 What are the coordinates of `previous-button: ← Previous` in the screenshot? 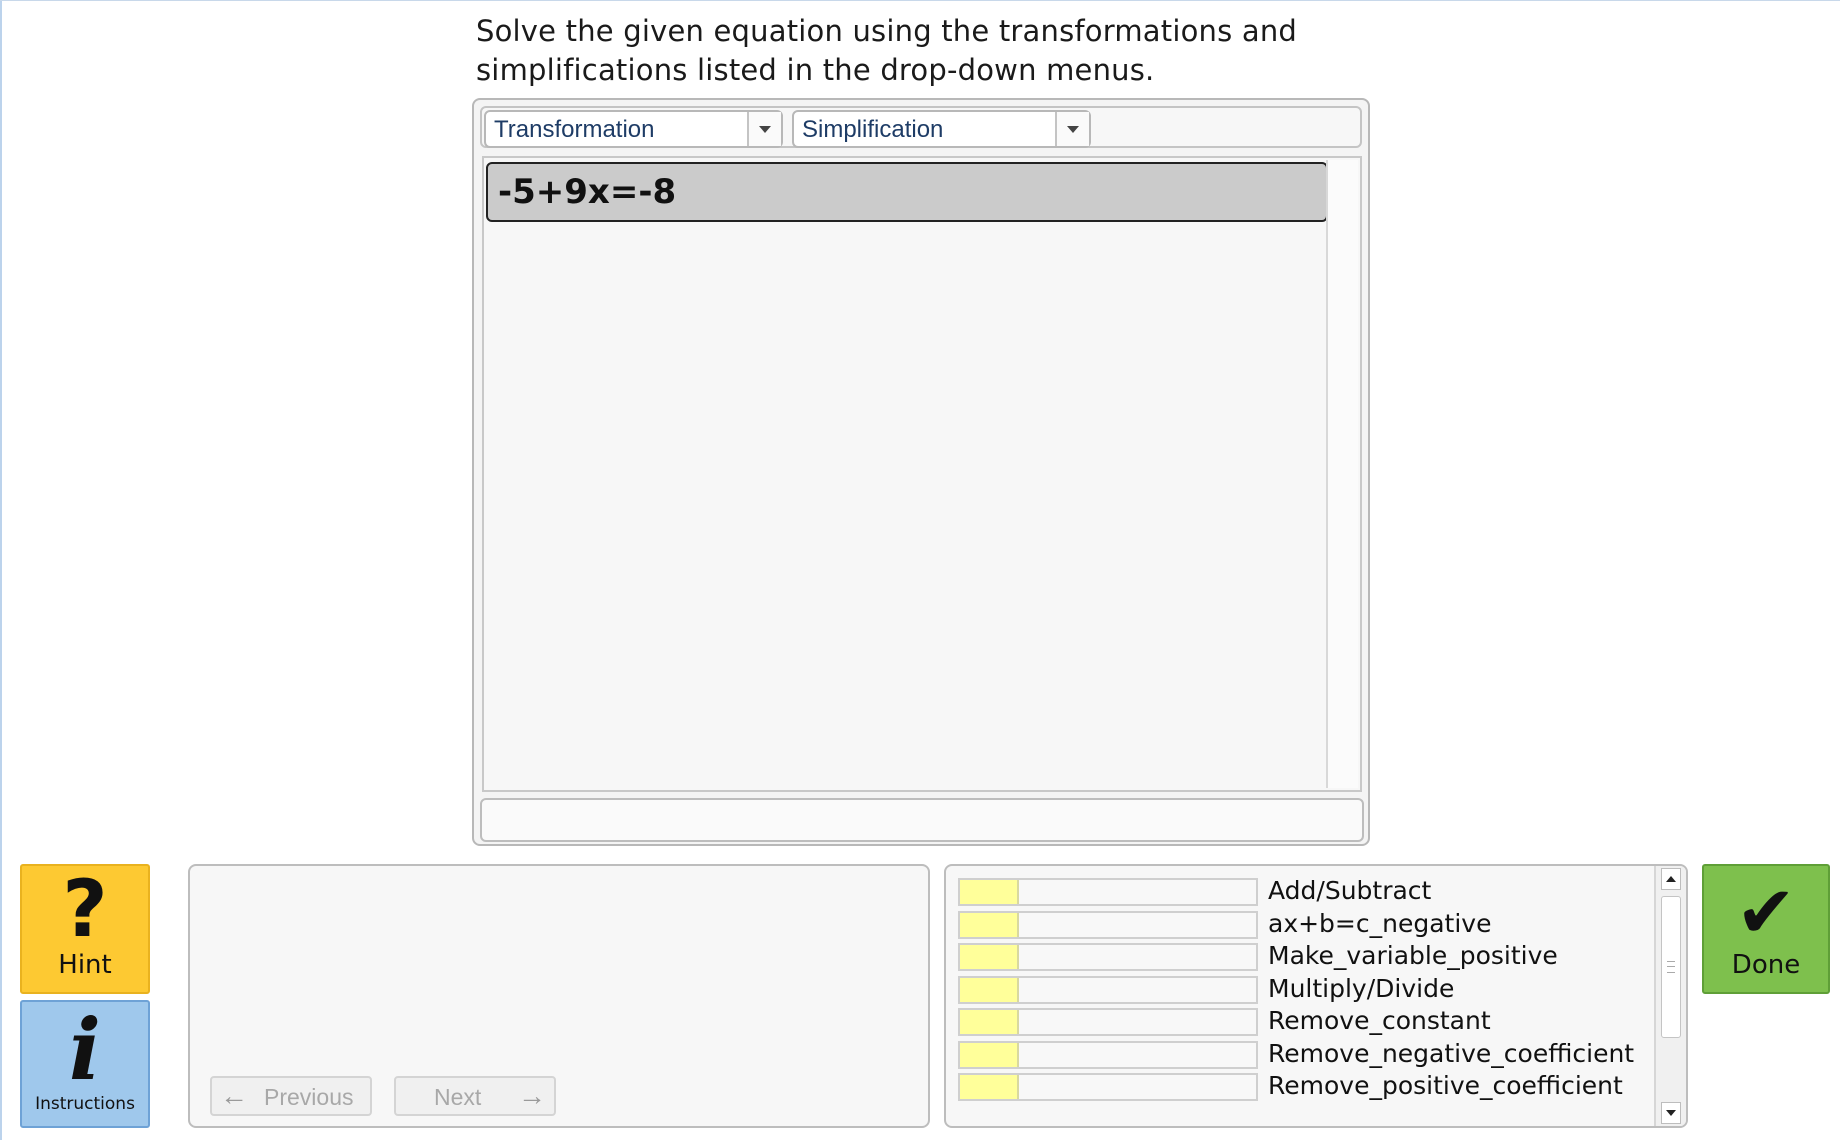 It's located at (291, 1096).